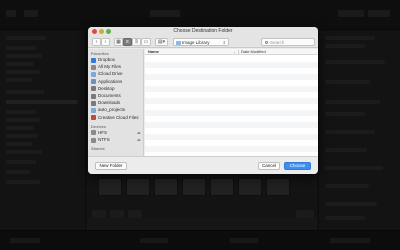 Image resolution: width=400 pixels, height=250 pixels. What do you see at coordinates (224, 42) in the screenshot?
I see `chevron-updown-icon: ⇕` at bounding box center [224, 42].